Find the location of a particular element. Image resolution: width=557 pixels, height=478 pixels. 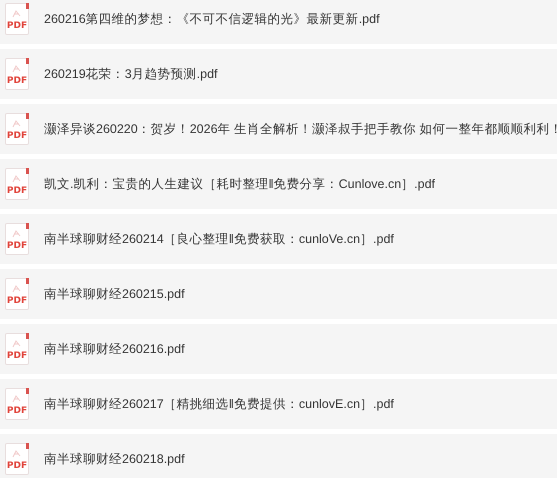

file-row: PDF 南半球聊财经260218.pdf is located at coordinates (278, 456).